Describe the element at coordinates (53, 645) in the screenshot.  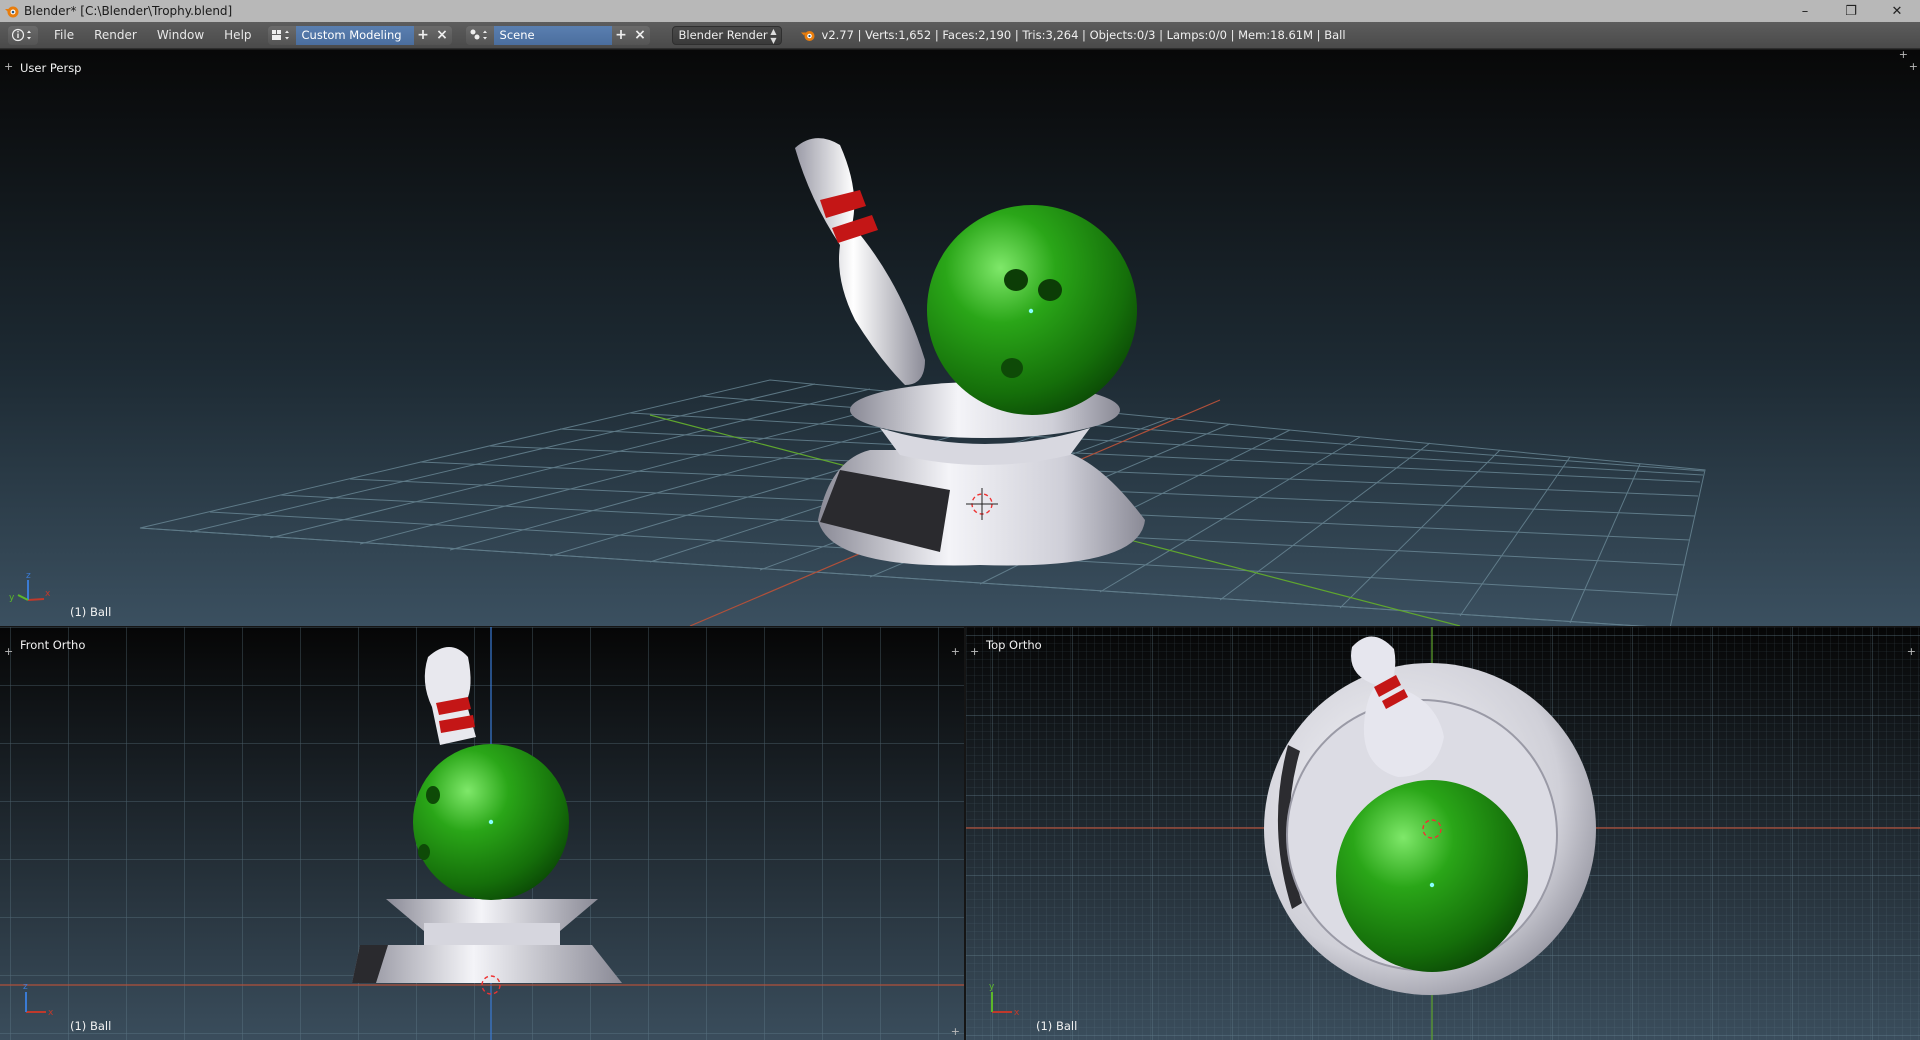
I see `viewport-label: Front Ortho` at that location.